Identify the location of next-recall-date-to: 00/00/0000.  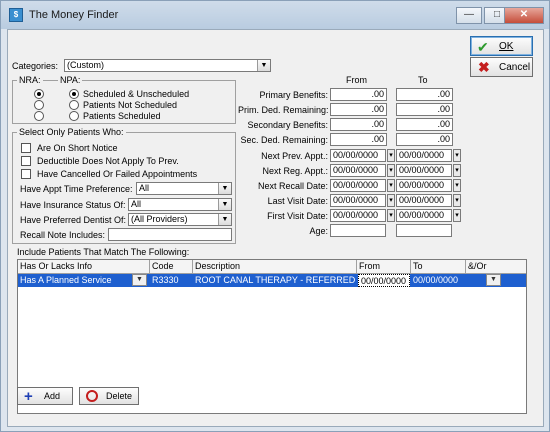
(424, 185).